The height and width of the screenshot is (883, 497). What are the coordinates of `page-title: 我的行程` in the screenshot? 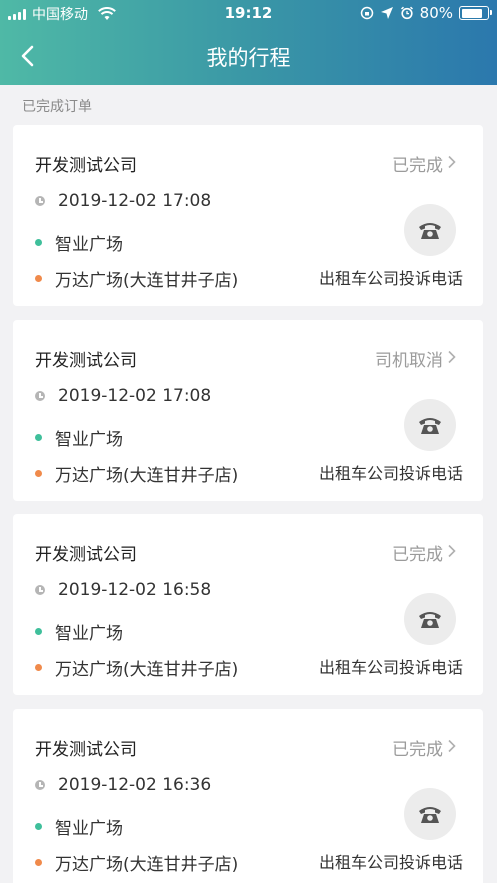 It's located at (248, 58).